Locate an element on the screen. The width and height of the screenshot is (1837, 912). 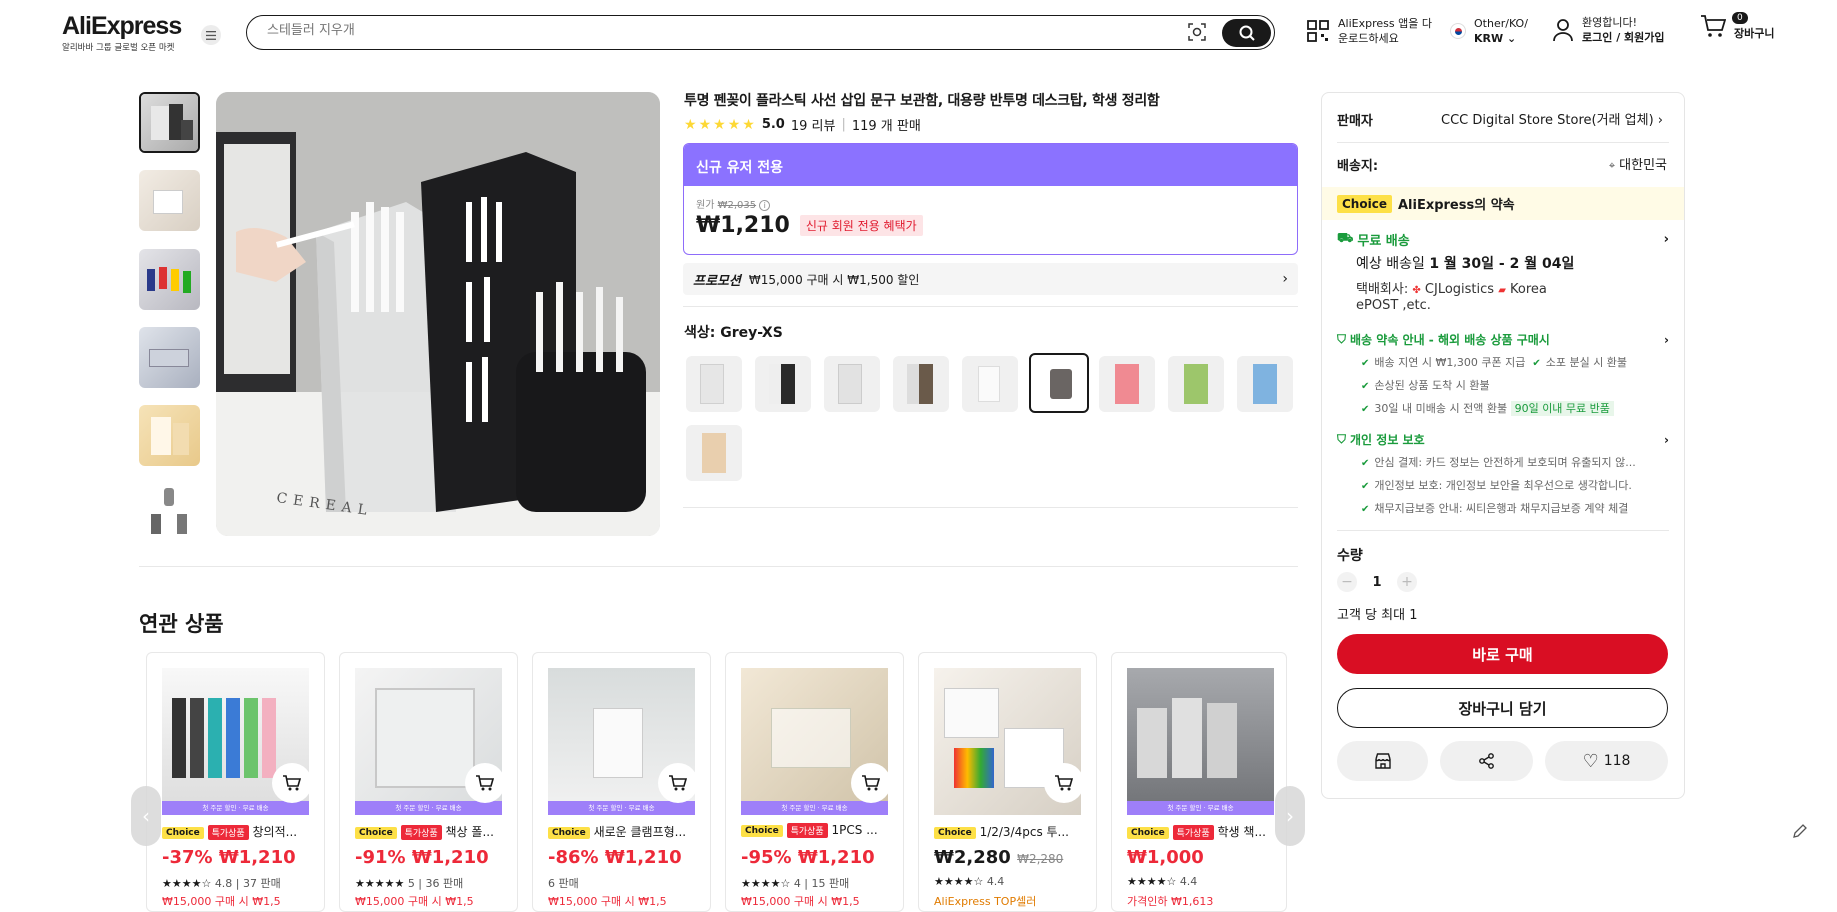
related-price: ₩2,280 is located at coordinates (972, 857).